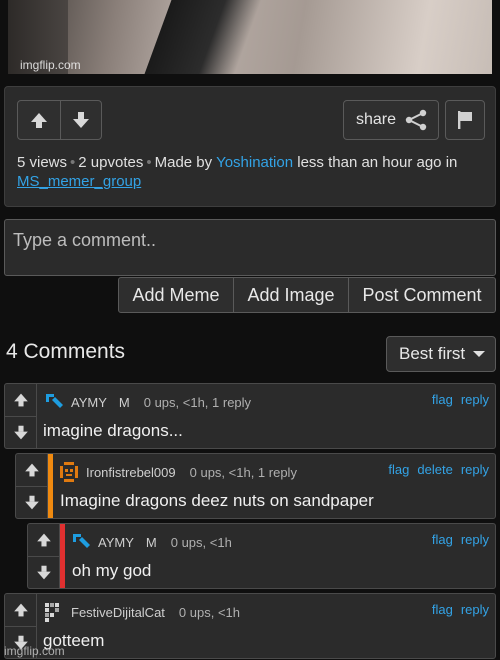 This screenshot has height=660, width=500. I want to click on group-link: MS_memer_group, so click(79, 181).